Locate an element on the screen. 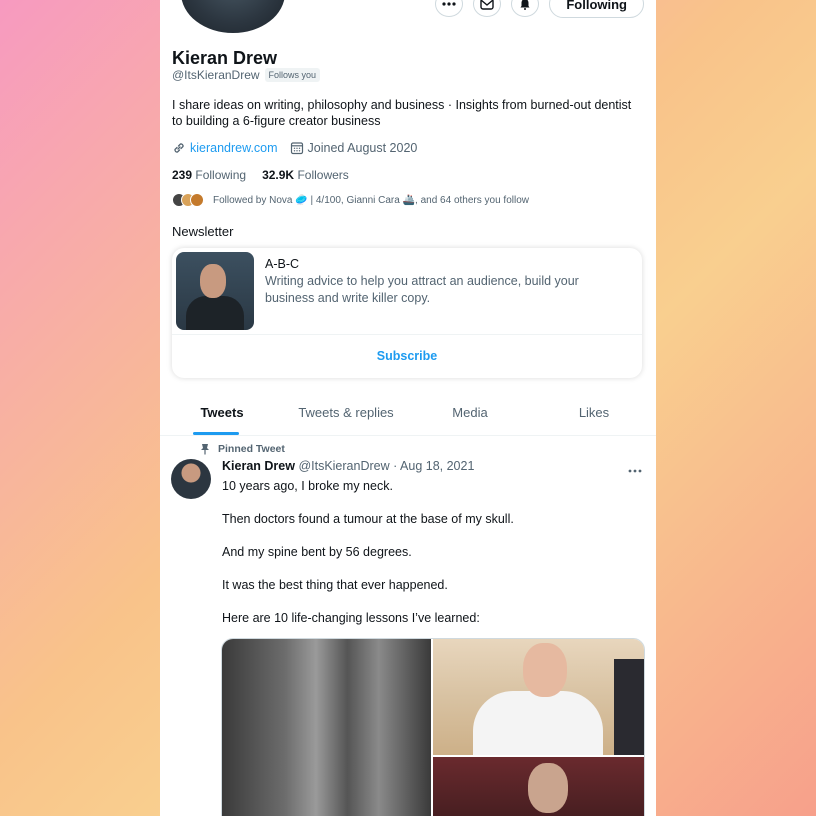 The height and width of the screenshot is (816, 816). tweet-more-button is located at coordinates (635, 469).